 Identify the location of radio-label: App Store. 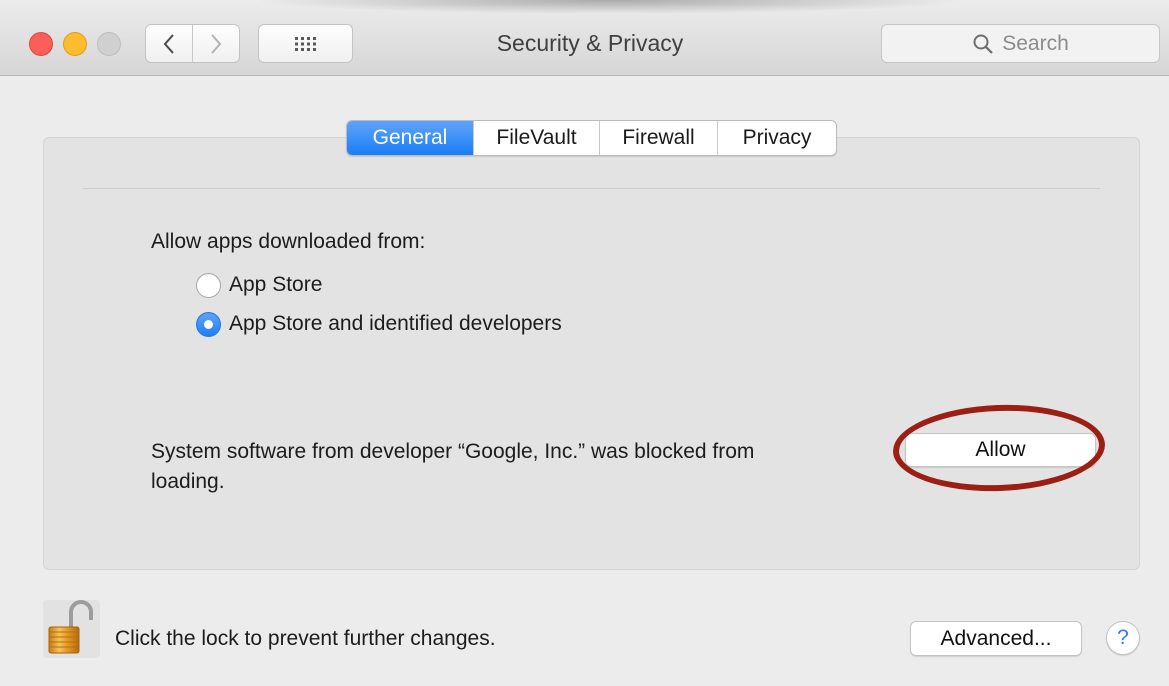
(276, 284).